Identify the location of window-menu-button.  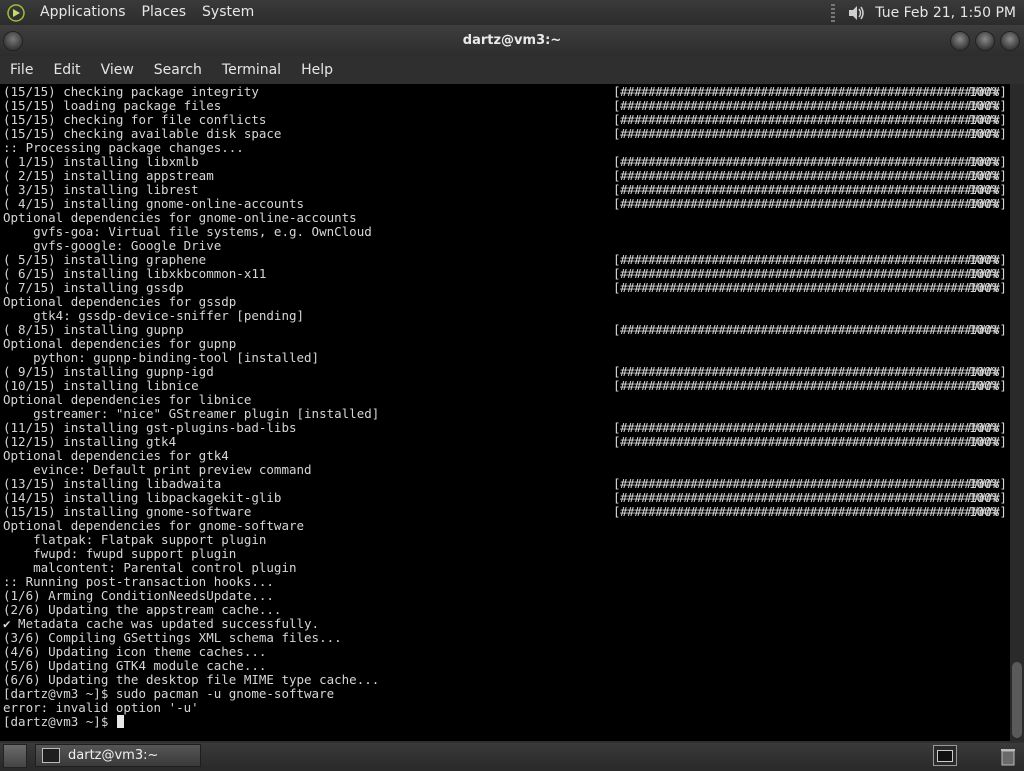
(13, 41).